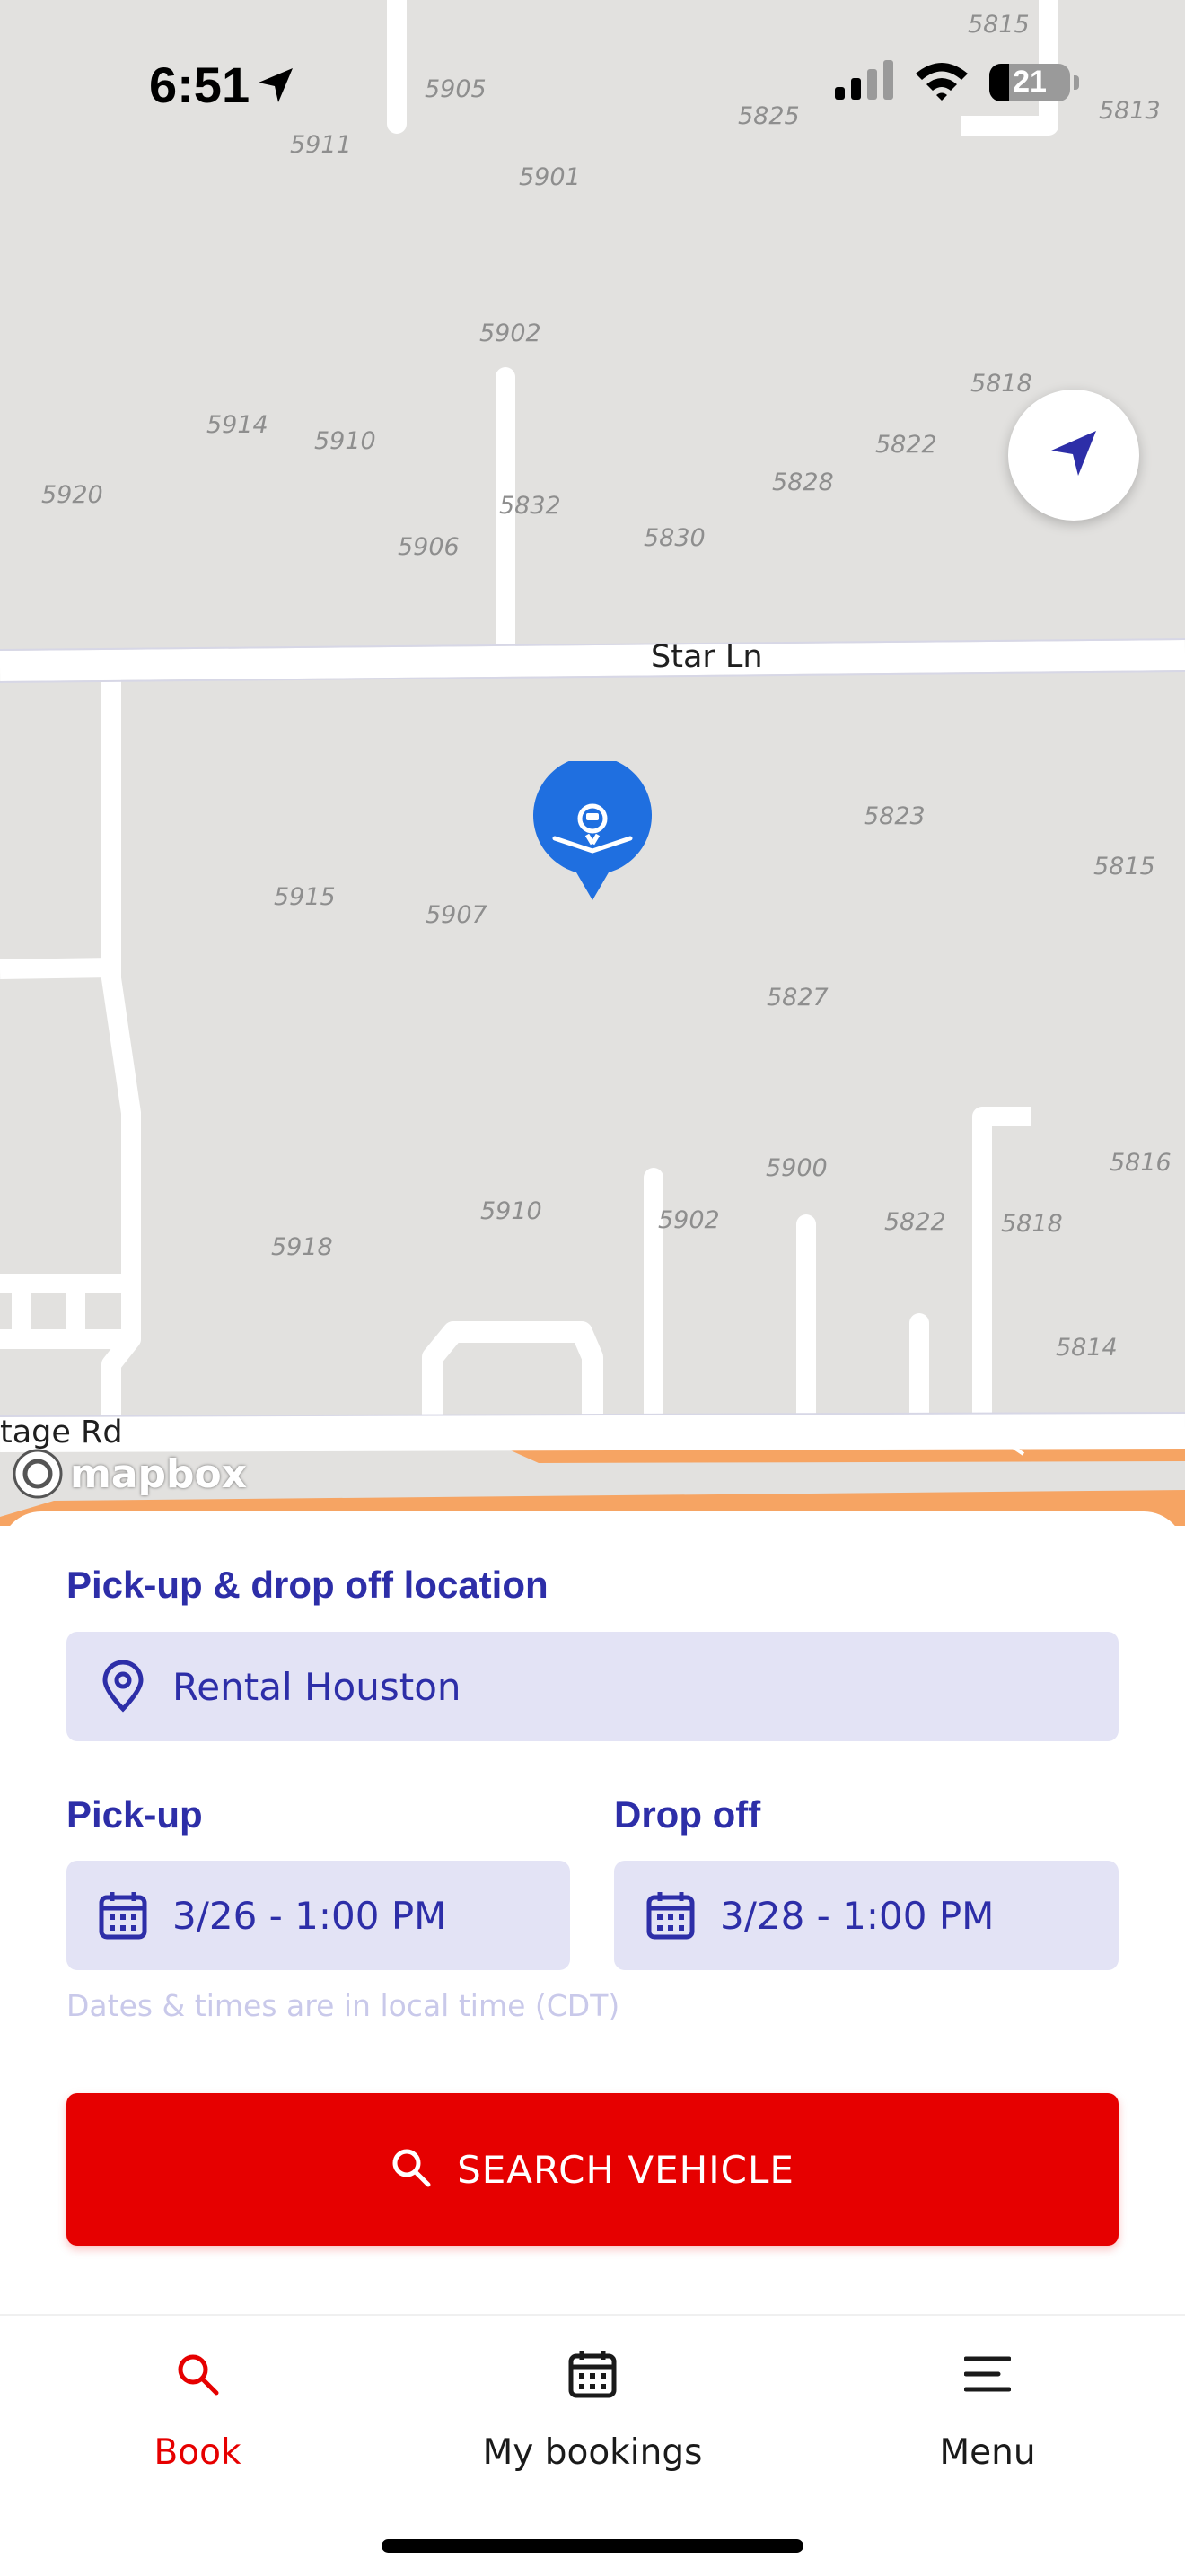 This screenshot has height=2576, width=1185. Describe the element at coordinates (343, 2005) in the screenshot. I see `timezone-note: Dates & times are in local time (CDT)` at that location.